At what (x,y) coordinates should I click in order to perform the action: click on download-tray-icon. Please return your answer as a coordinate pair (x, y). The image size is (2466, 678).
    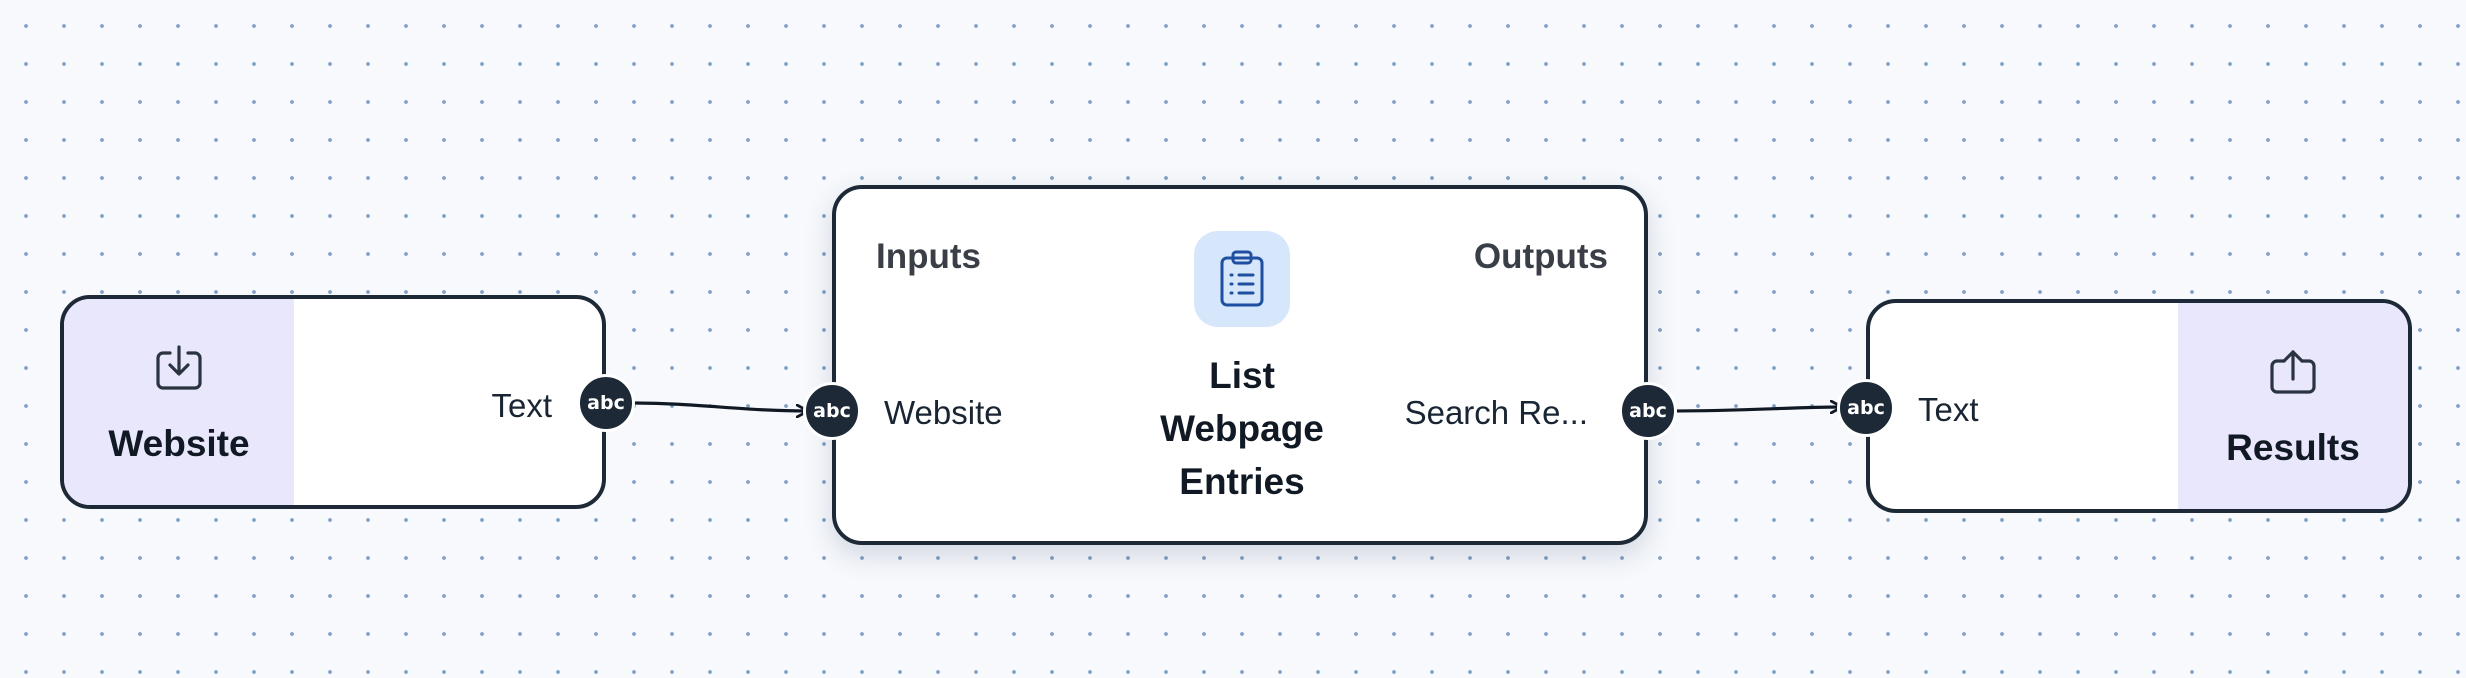
    Looking at the image, I should click on (179, 367).